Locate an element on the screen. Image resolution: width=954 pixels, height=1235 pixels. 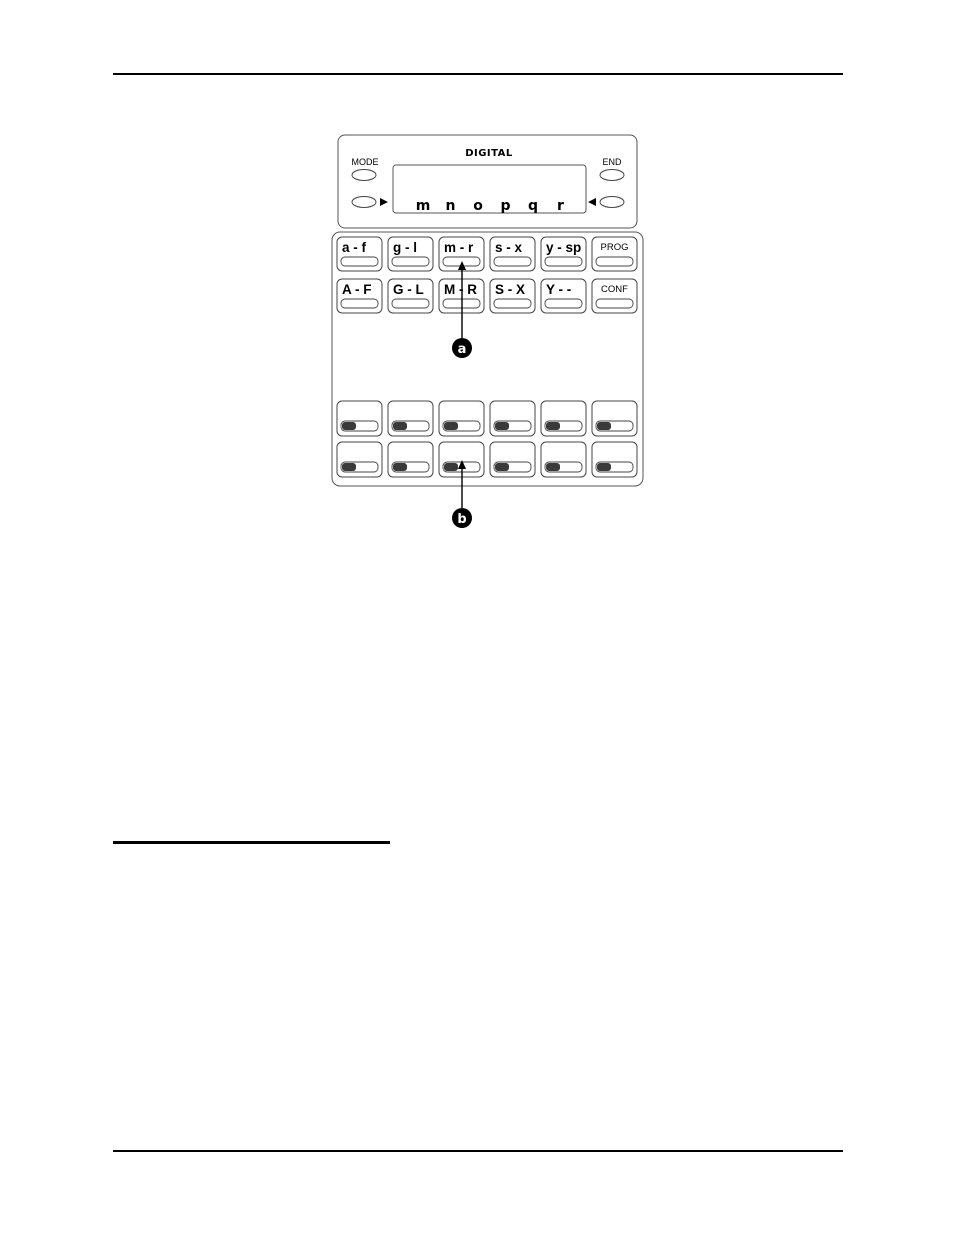
brand-label: DIGITAL is located at coordinates (489, 153).